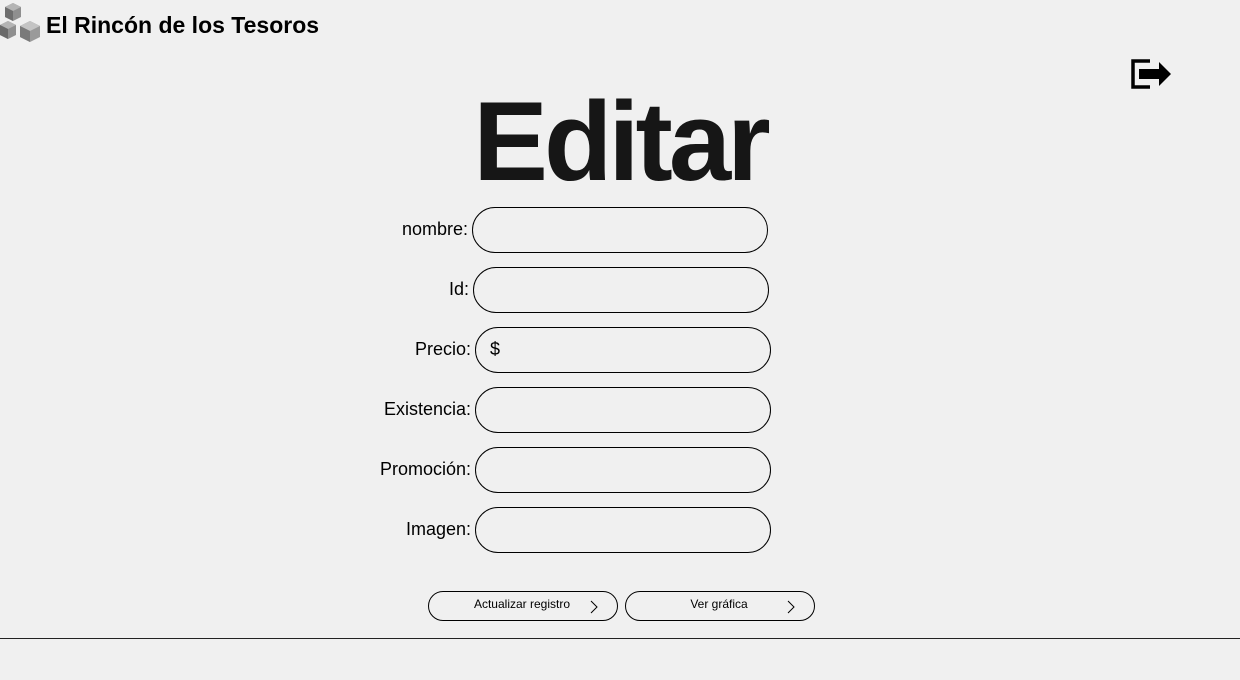 The height and width of the screenshot is (680, 1240). I want to click on id-input, so click(621, 290).